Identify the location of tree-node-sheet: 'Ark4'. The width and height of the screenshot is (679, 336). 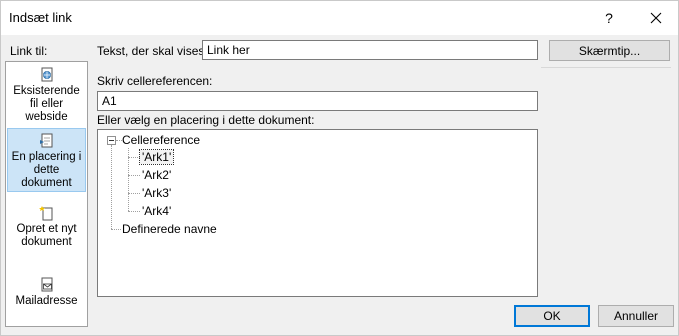
(156, 211).